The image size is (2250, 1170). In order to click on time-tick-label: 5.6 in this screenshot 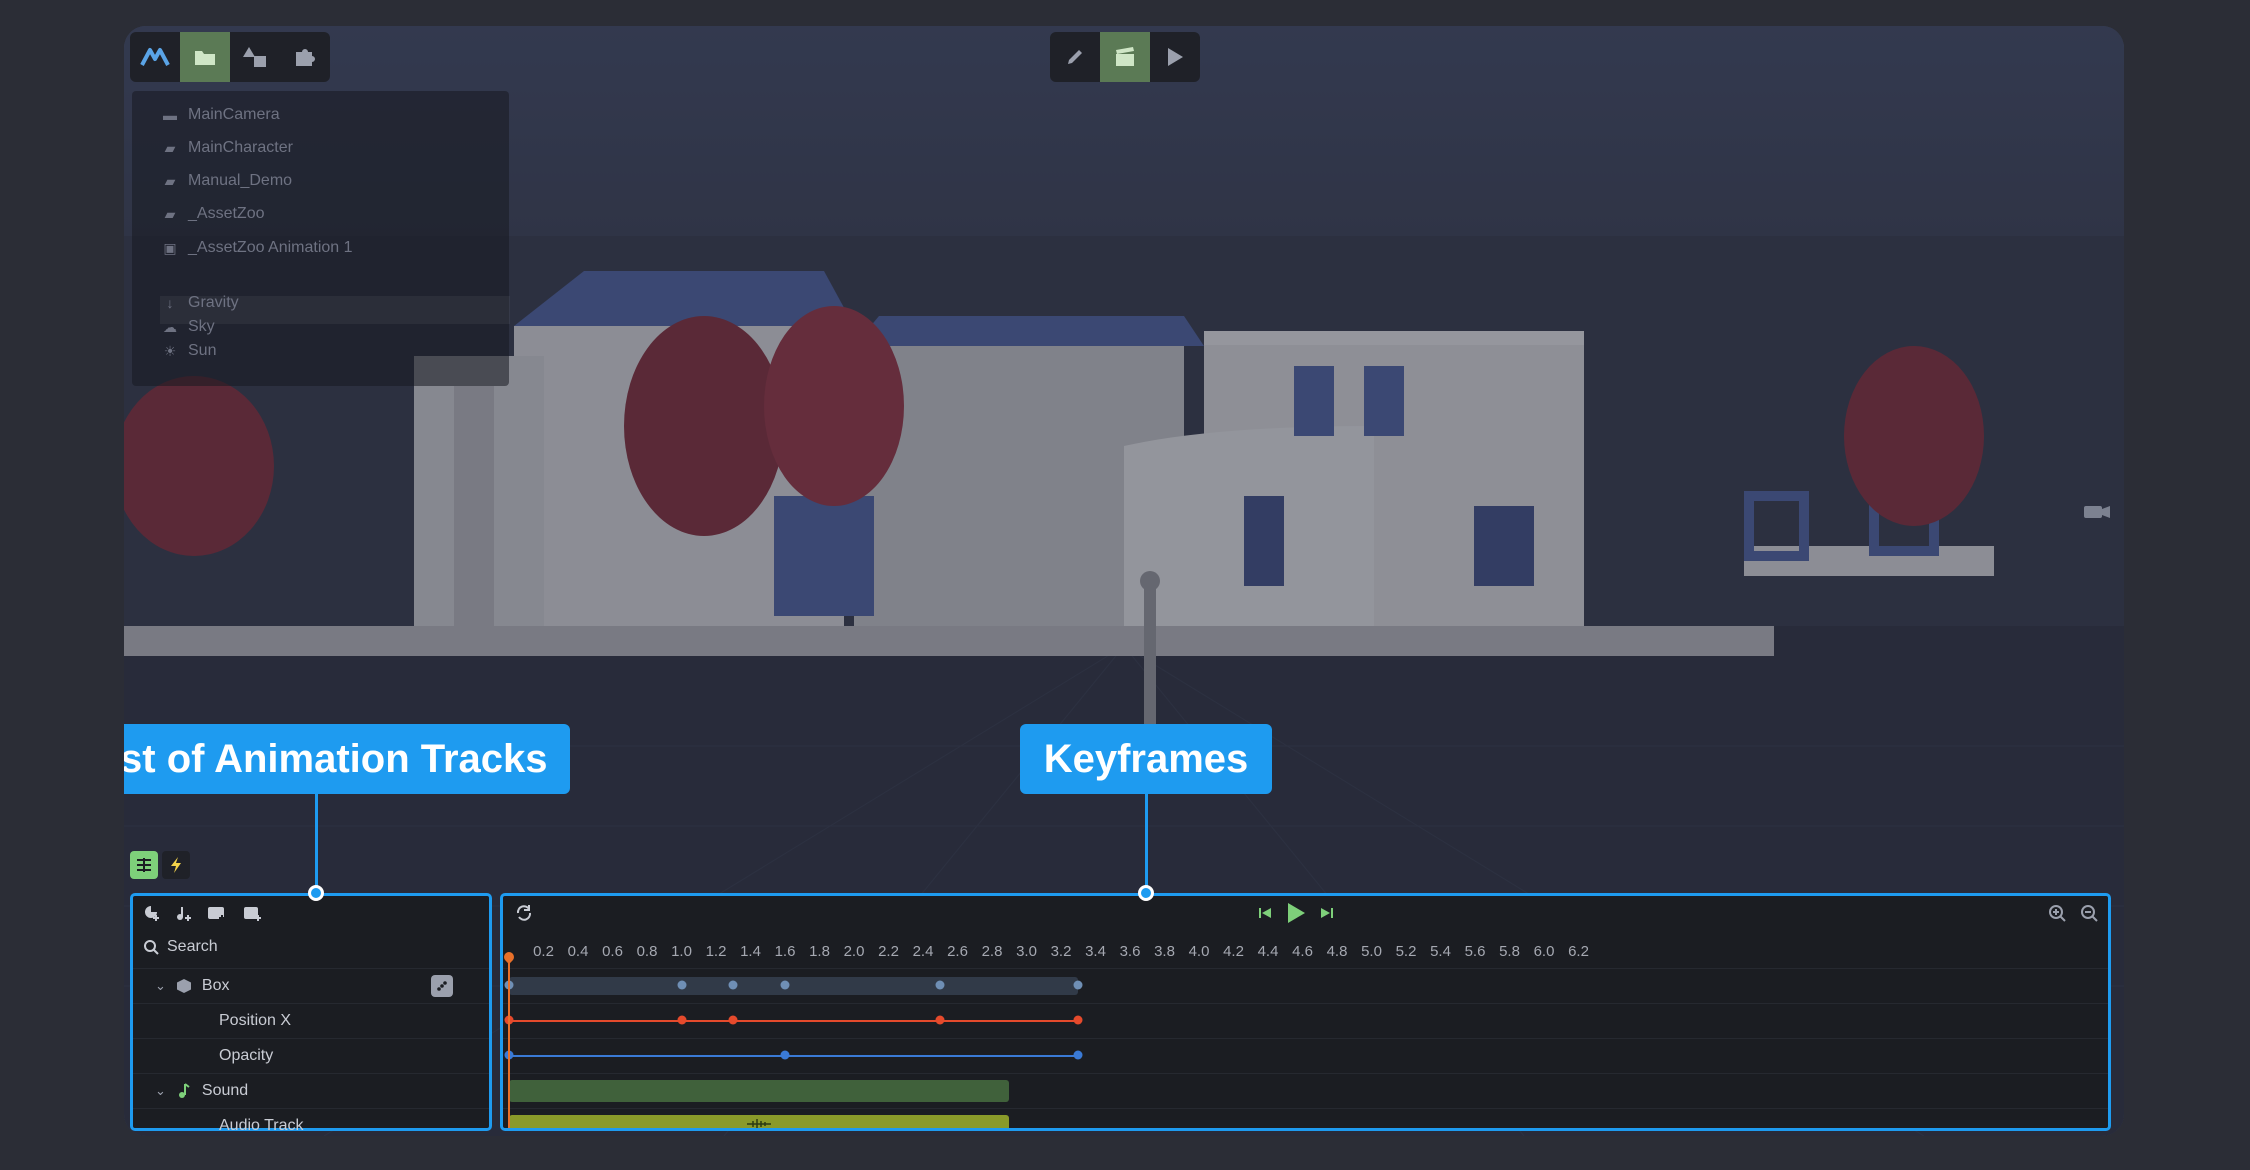, I will do `click(1475, 951)`.